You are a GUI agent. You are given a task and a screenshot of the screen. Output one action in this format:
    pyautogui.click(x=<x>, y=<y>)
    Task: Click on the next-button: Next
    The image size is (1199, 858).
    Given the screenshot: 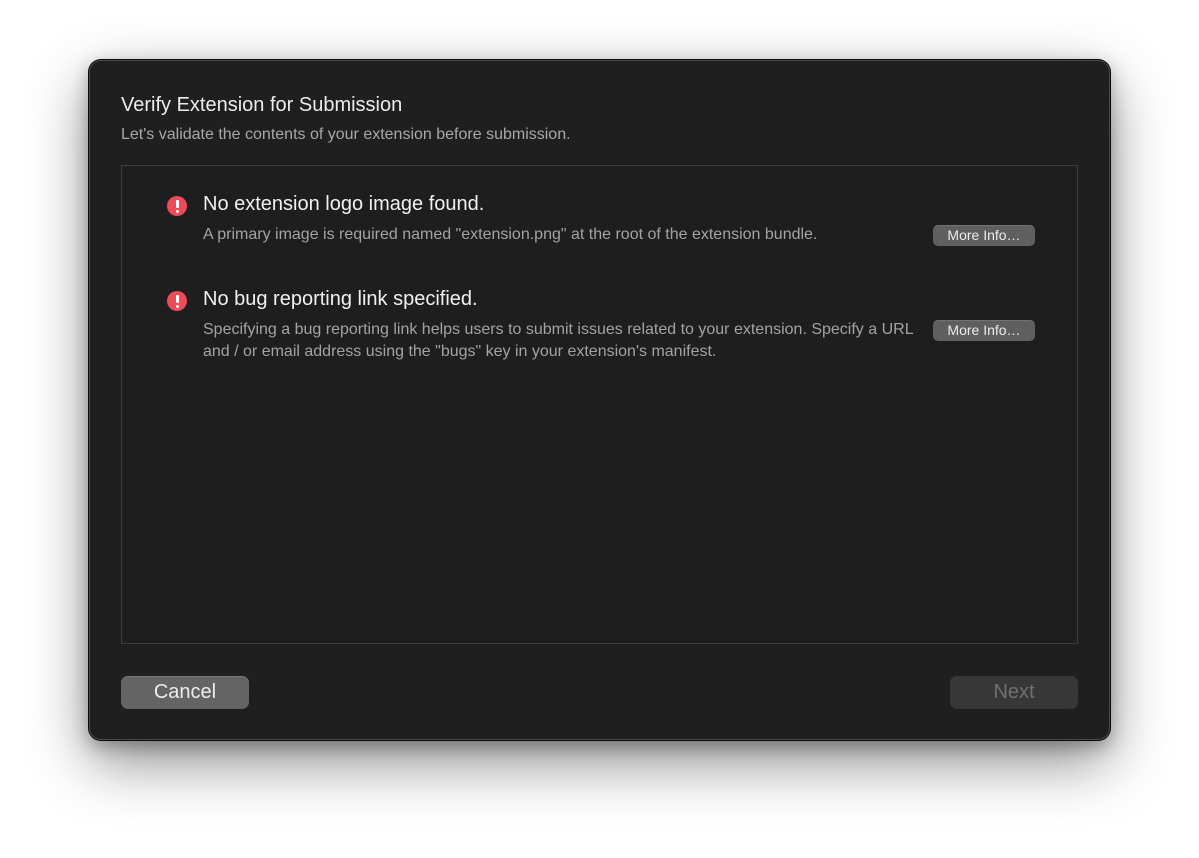 What is the action you would take?
    pyautogui.click(x=1014, y=692)
    